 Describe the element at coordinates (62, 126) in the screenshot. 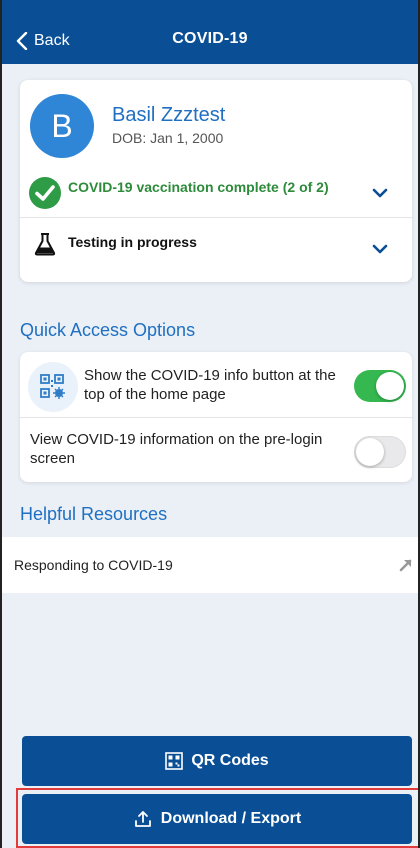

I see `avatar: B` at that location.